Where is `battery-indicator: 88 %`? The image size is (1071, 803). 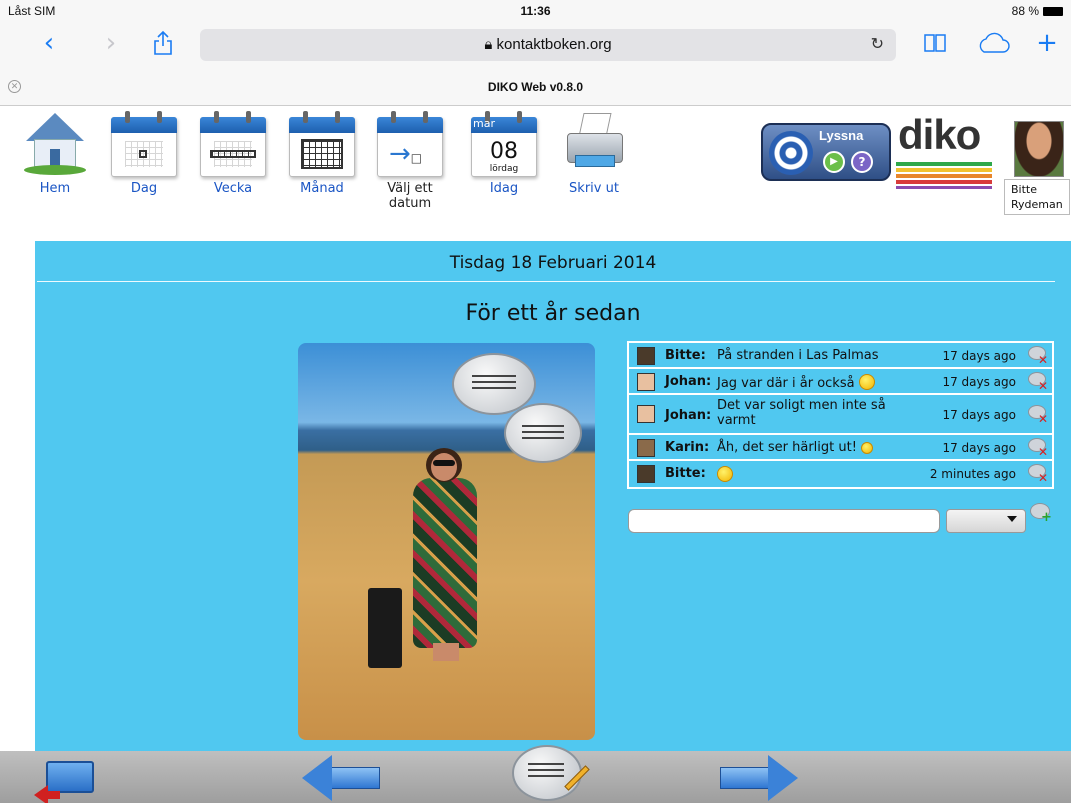
battery-indicator: 88 % is located at coordinates (1037, 11).